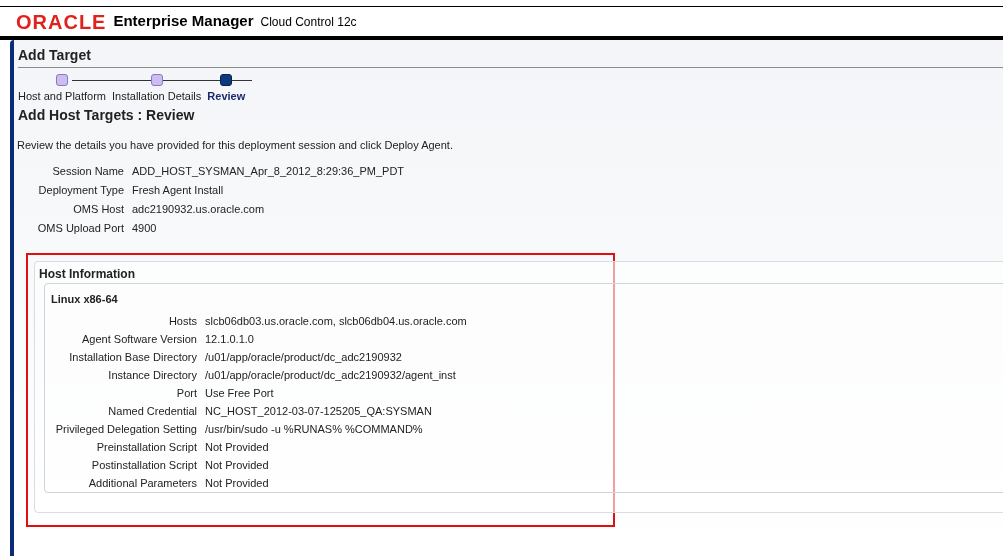 The height and width of the screenshot is (556, 1003). I want to click on field-value: /usr/bin/sudo -u %RUNAS% %COMMAND%, so click(314, 429).